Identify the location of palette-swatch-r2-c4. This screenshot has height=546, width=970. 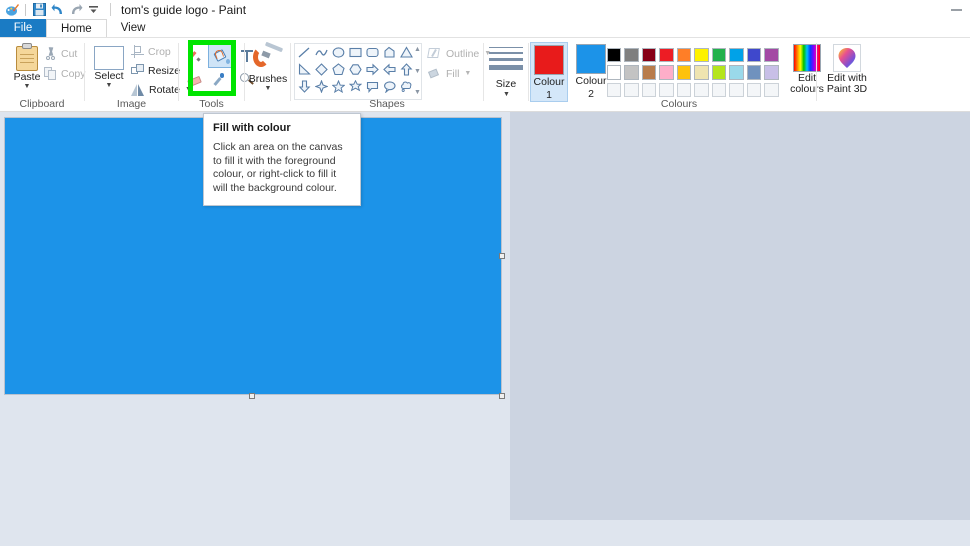
(667, 73).